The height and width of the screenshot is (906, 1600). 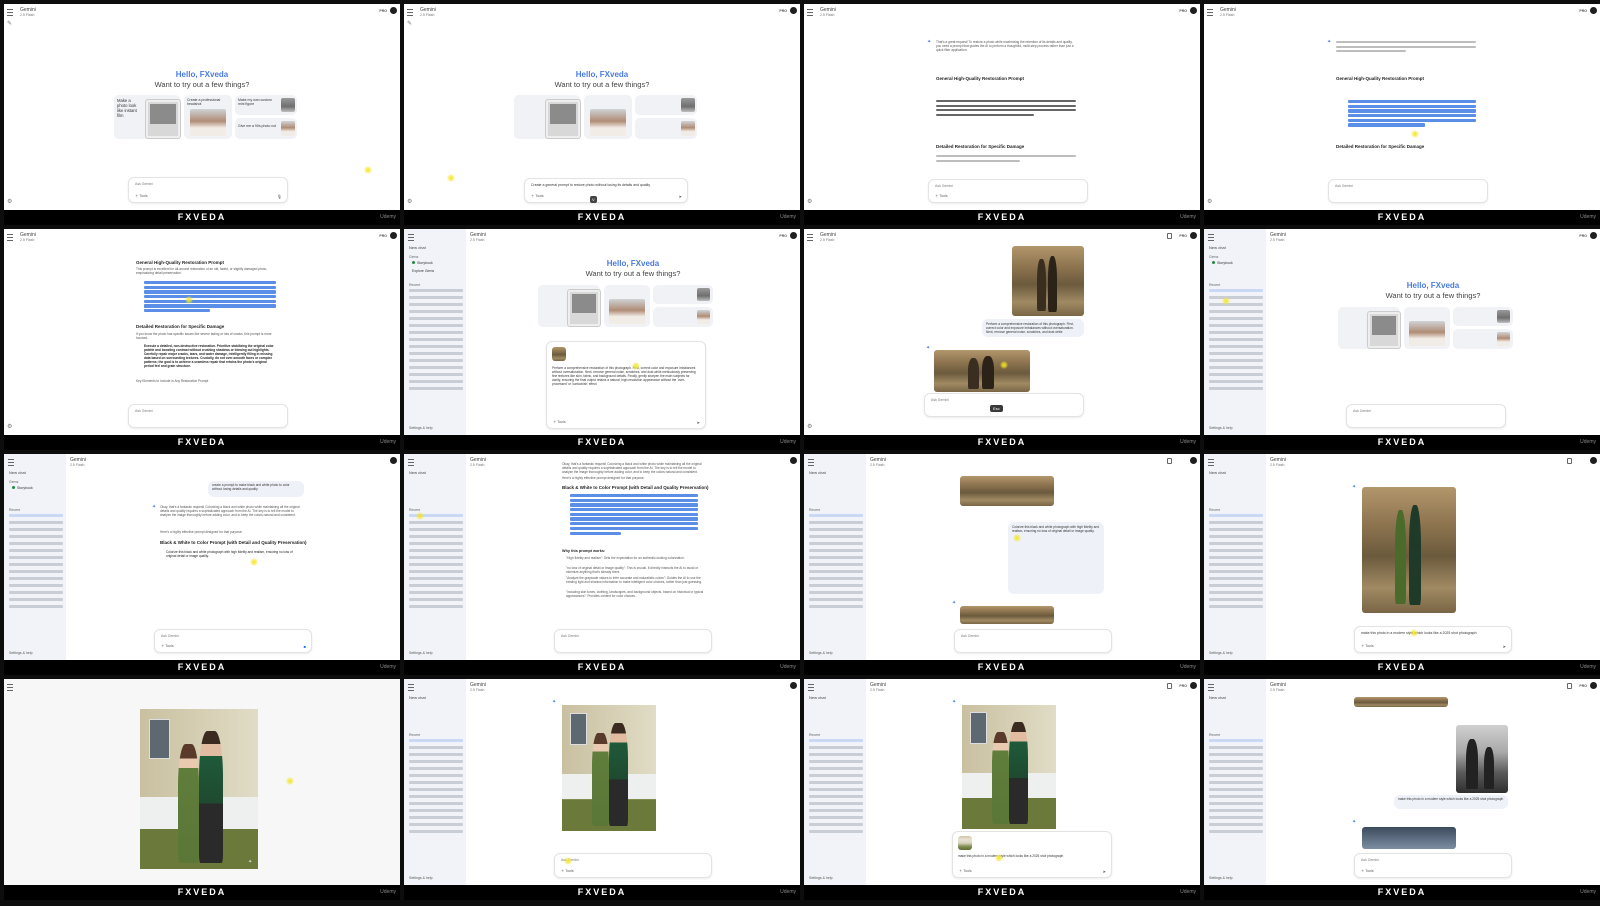 What do you see at coordinates (1482, 759) in the screenshot?
I see `uploaded-bw-photo` at bounding box center [1482, 759].